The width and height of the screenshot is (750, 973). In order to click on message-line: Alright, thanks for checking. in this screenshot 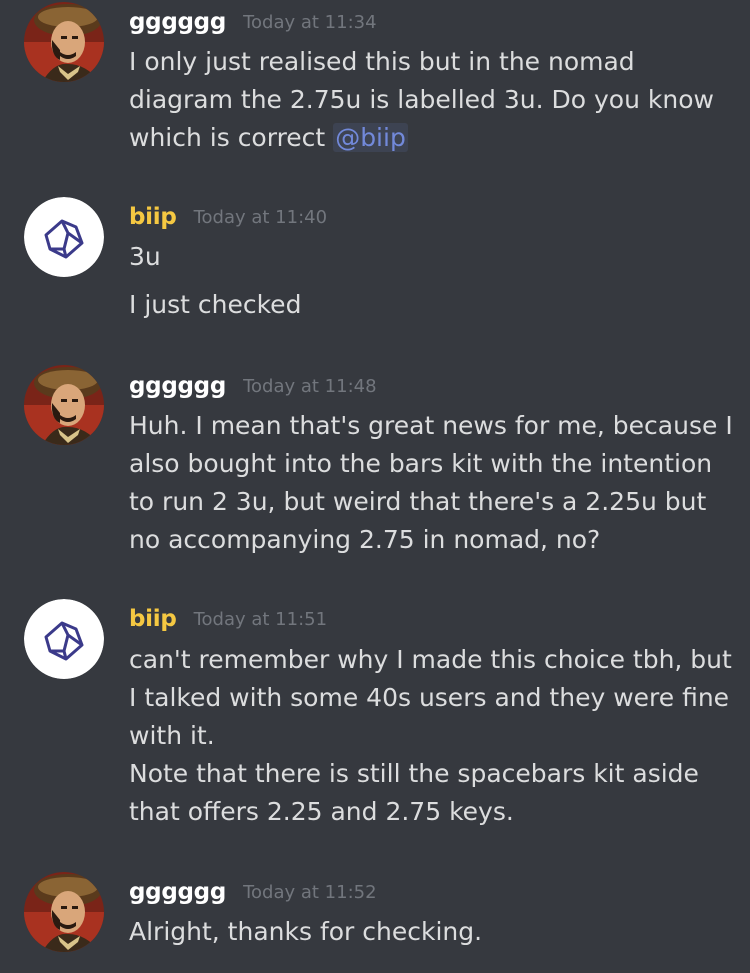, I will do `click(306, 931)`.